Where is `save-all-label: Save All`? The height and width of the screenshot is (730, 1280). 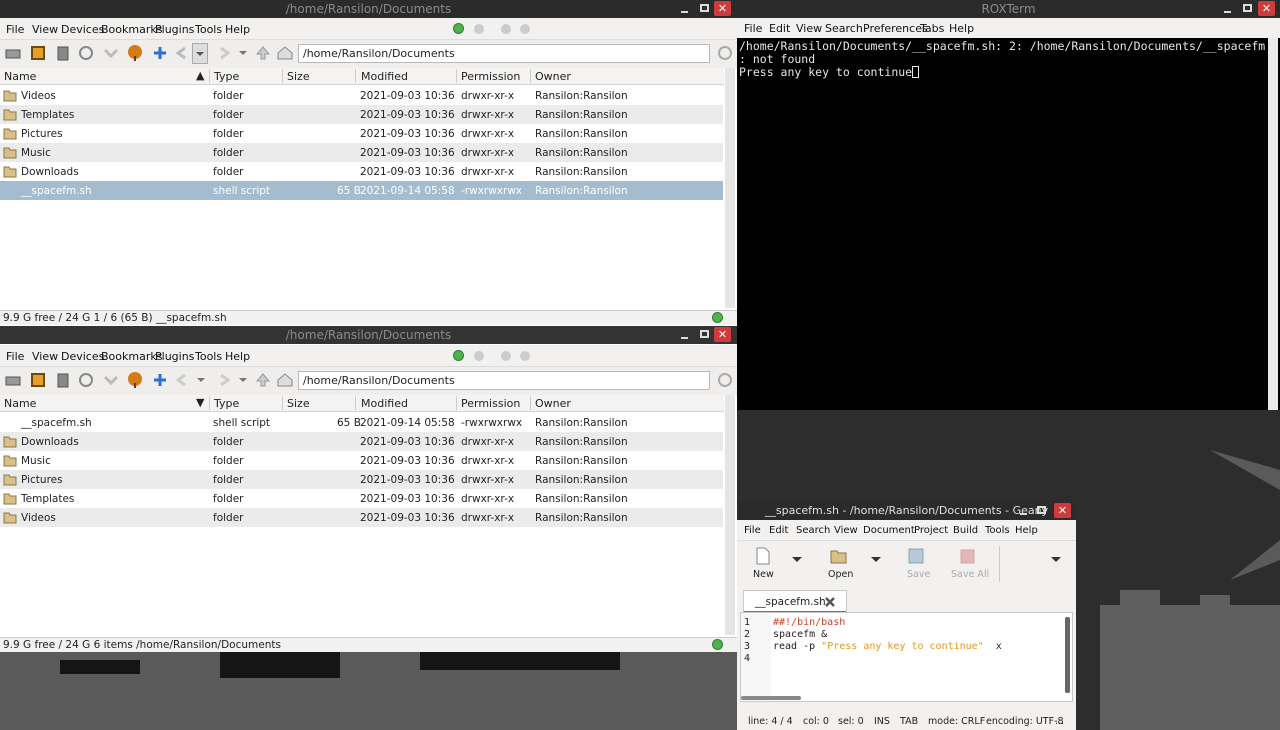
save-all-label: Save All is located at coordinates (970, 574).